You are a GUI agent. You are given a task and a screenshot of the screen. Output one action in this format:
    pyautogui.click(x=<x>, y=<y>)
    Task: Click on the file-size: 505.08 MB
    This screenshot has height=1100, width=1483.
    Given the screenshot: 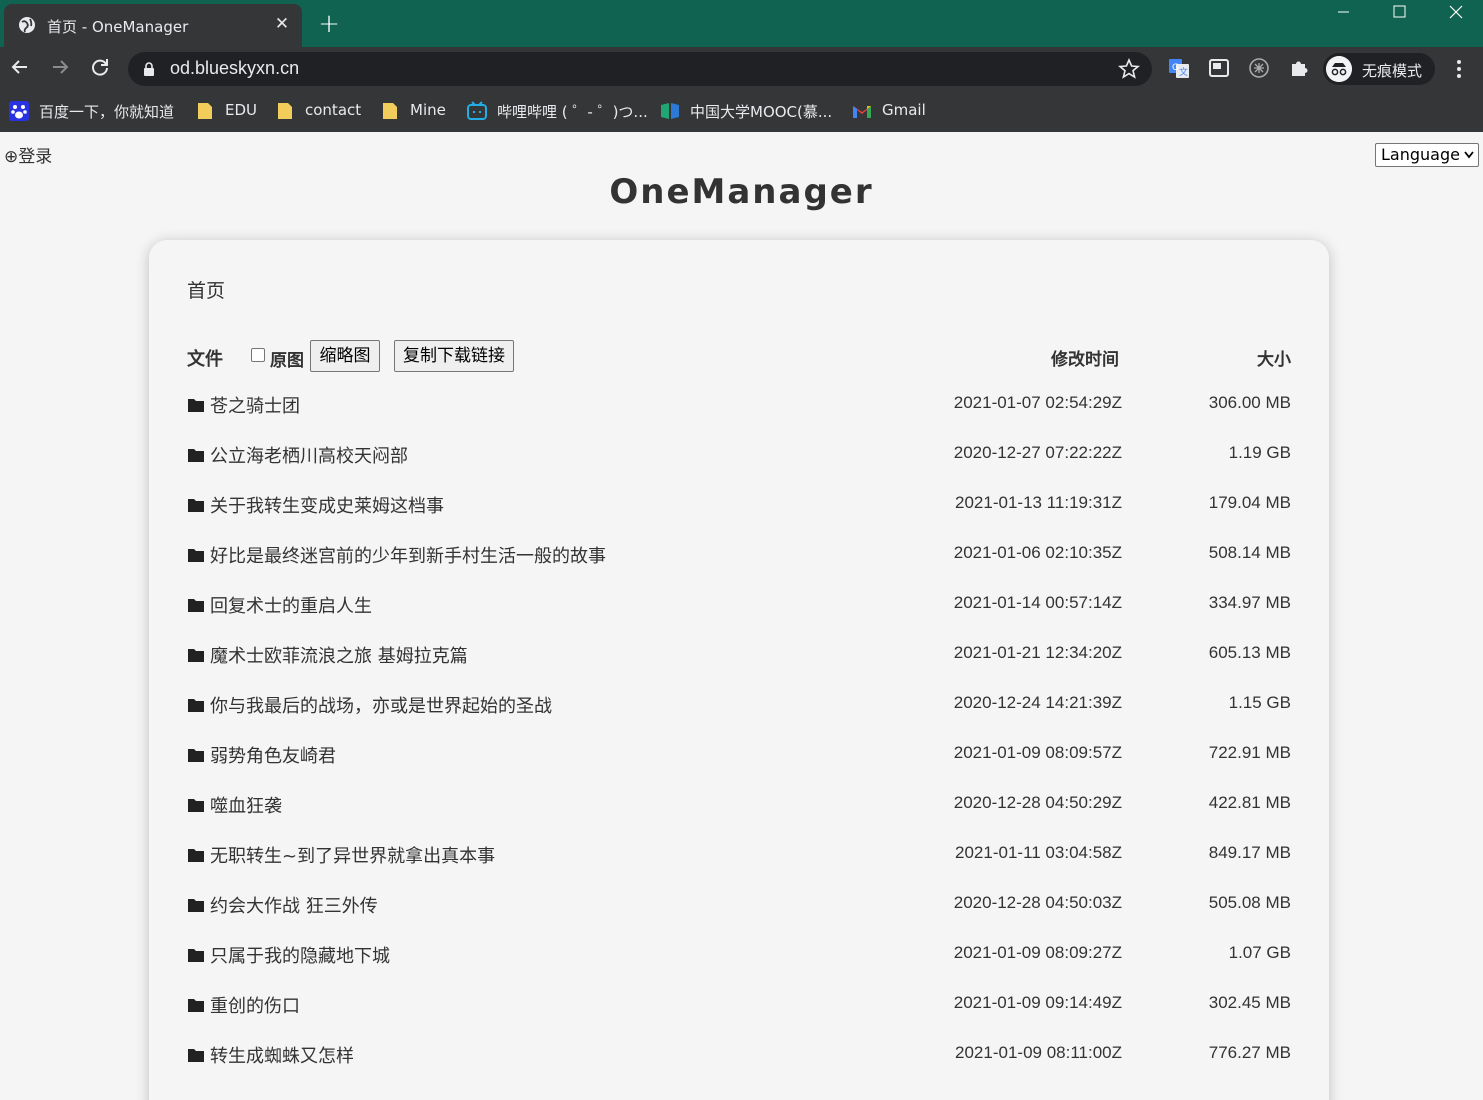 What is the action you would take?
    pyautogui.click(x=1249, y=902)
    